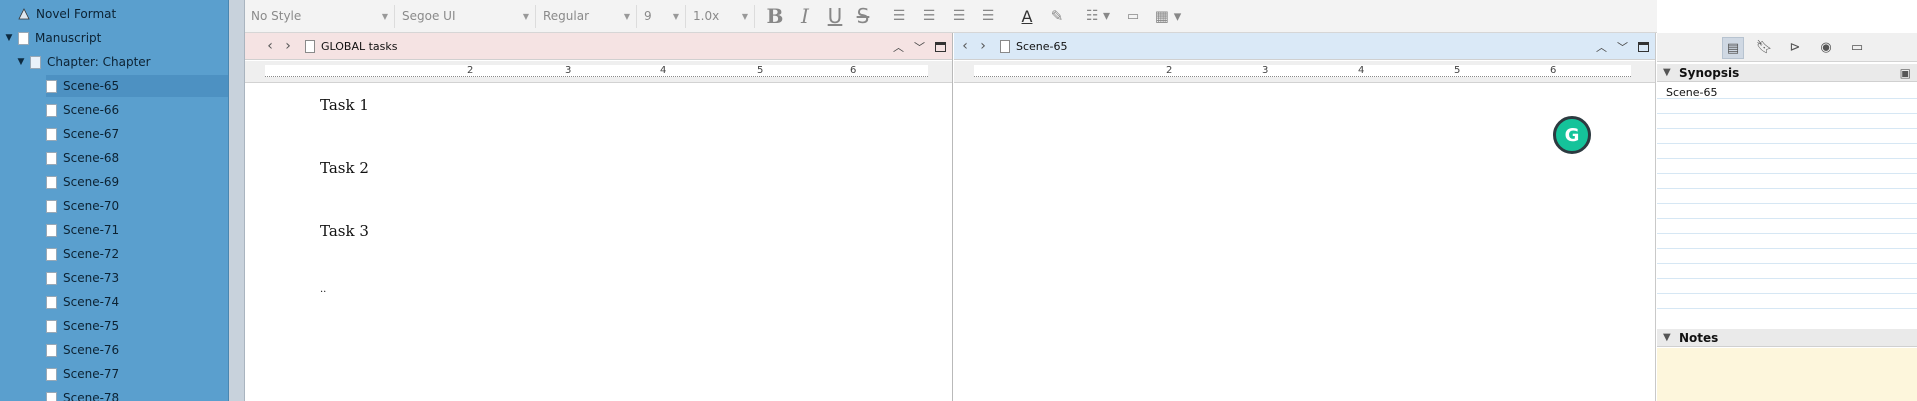 The height and width of the screenshot is (401, 1917). What do you see at coordinates (929, 16) in the screenshot?
I see `align-center-icon: ☰` at bounding box center [929, 16].